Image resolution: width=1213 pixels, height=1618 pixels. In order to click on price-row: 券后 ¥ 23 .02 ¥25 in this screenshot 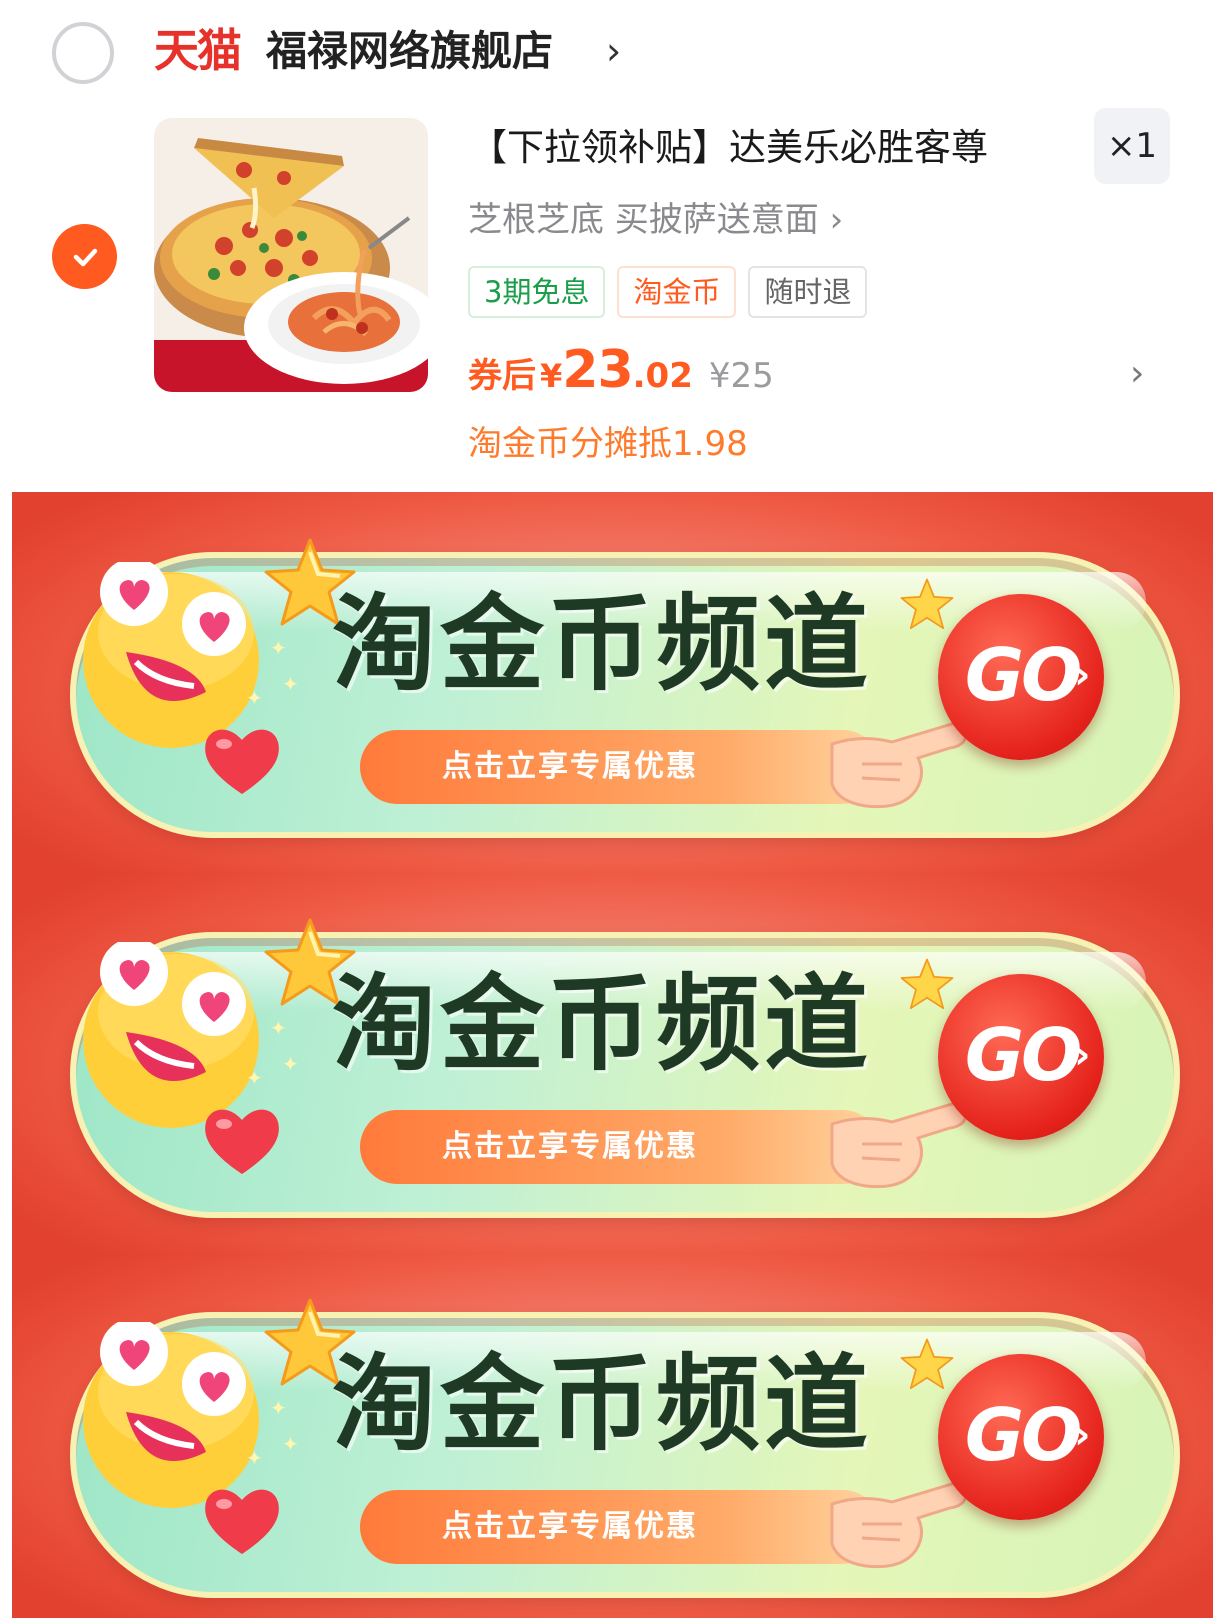, I will do `click(621, 370)`.